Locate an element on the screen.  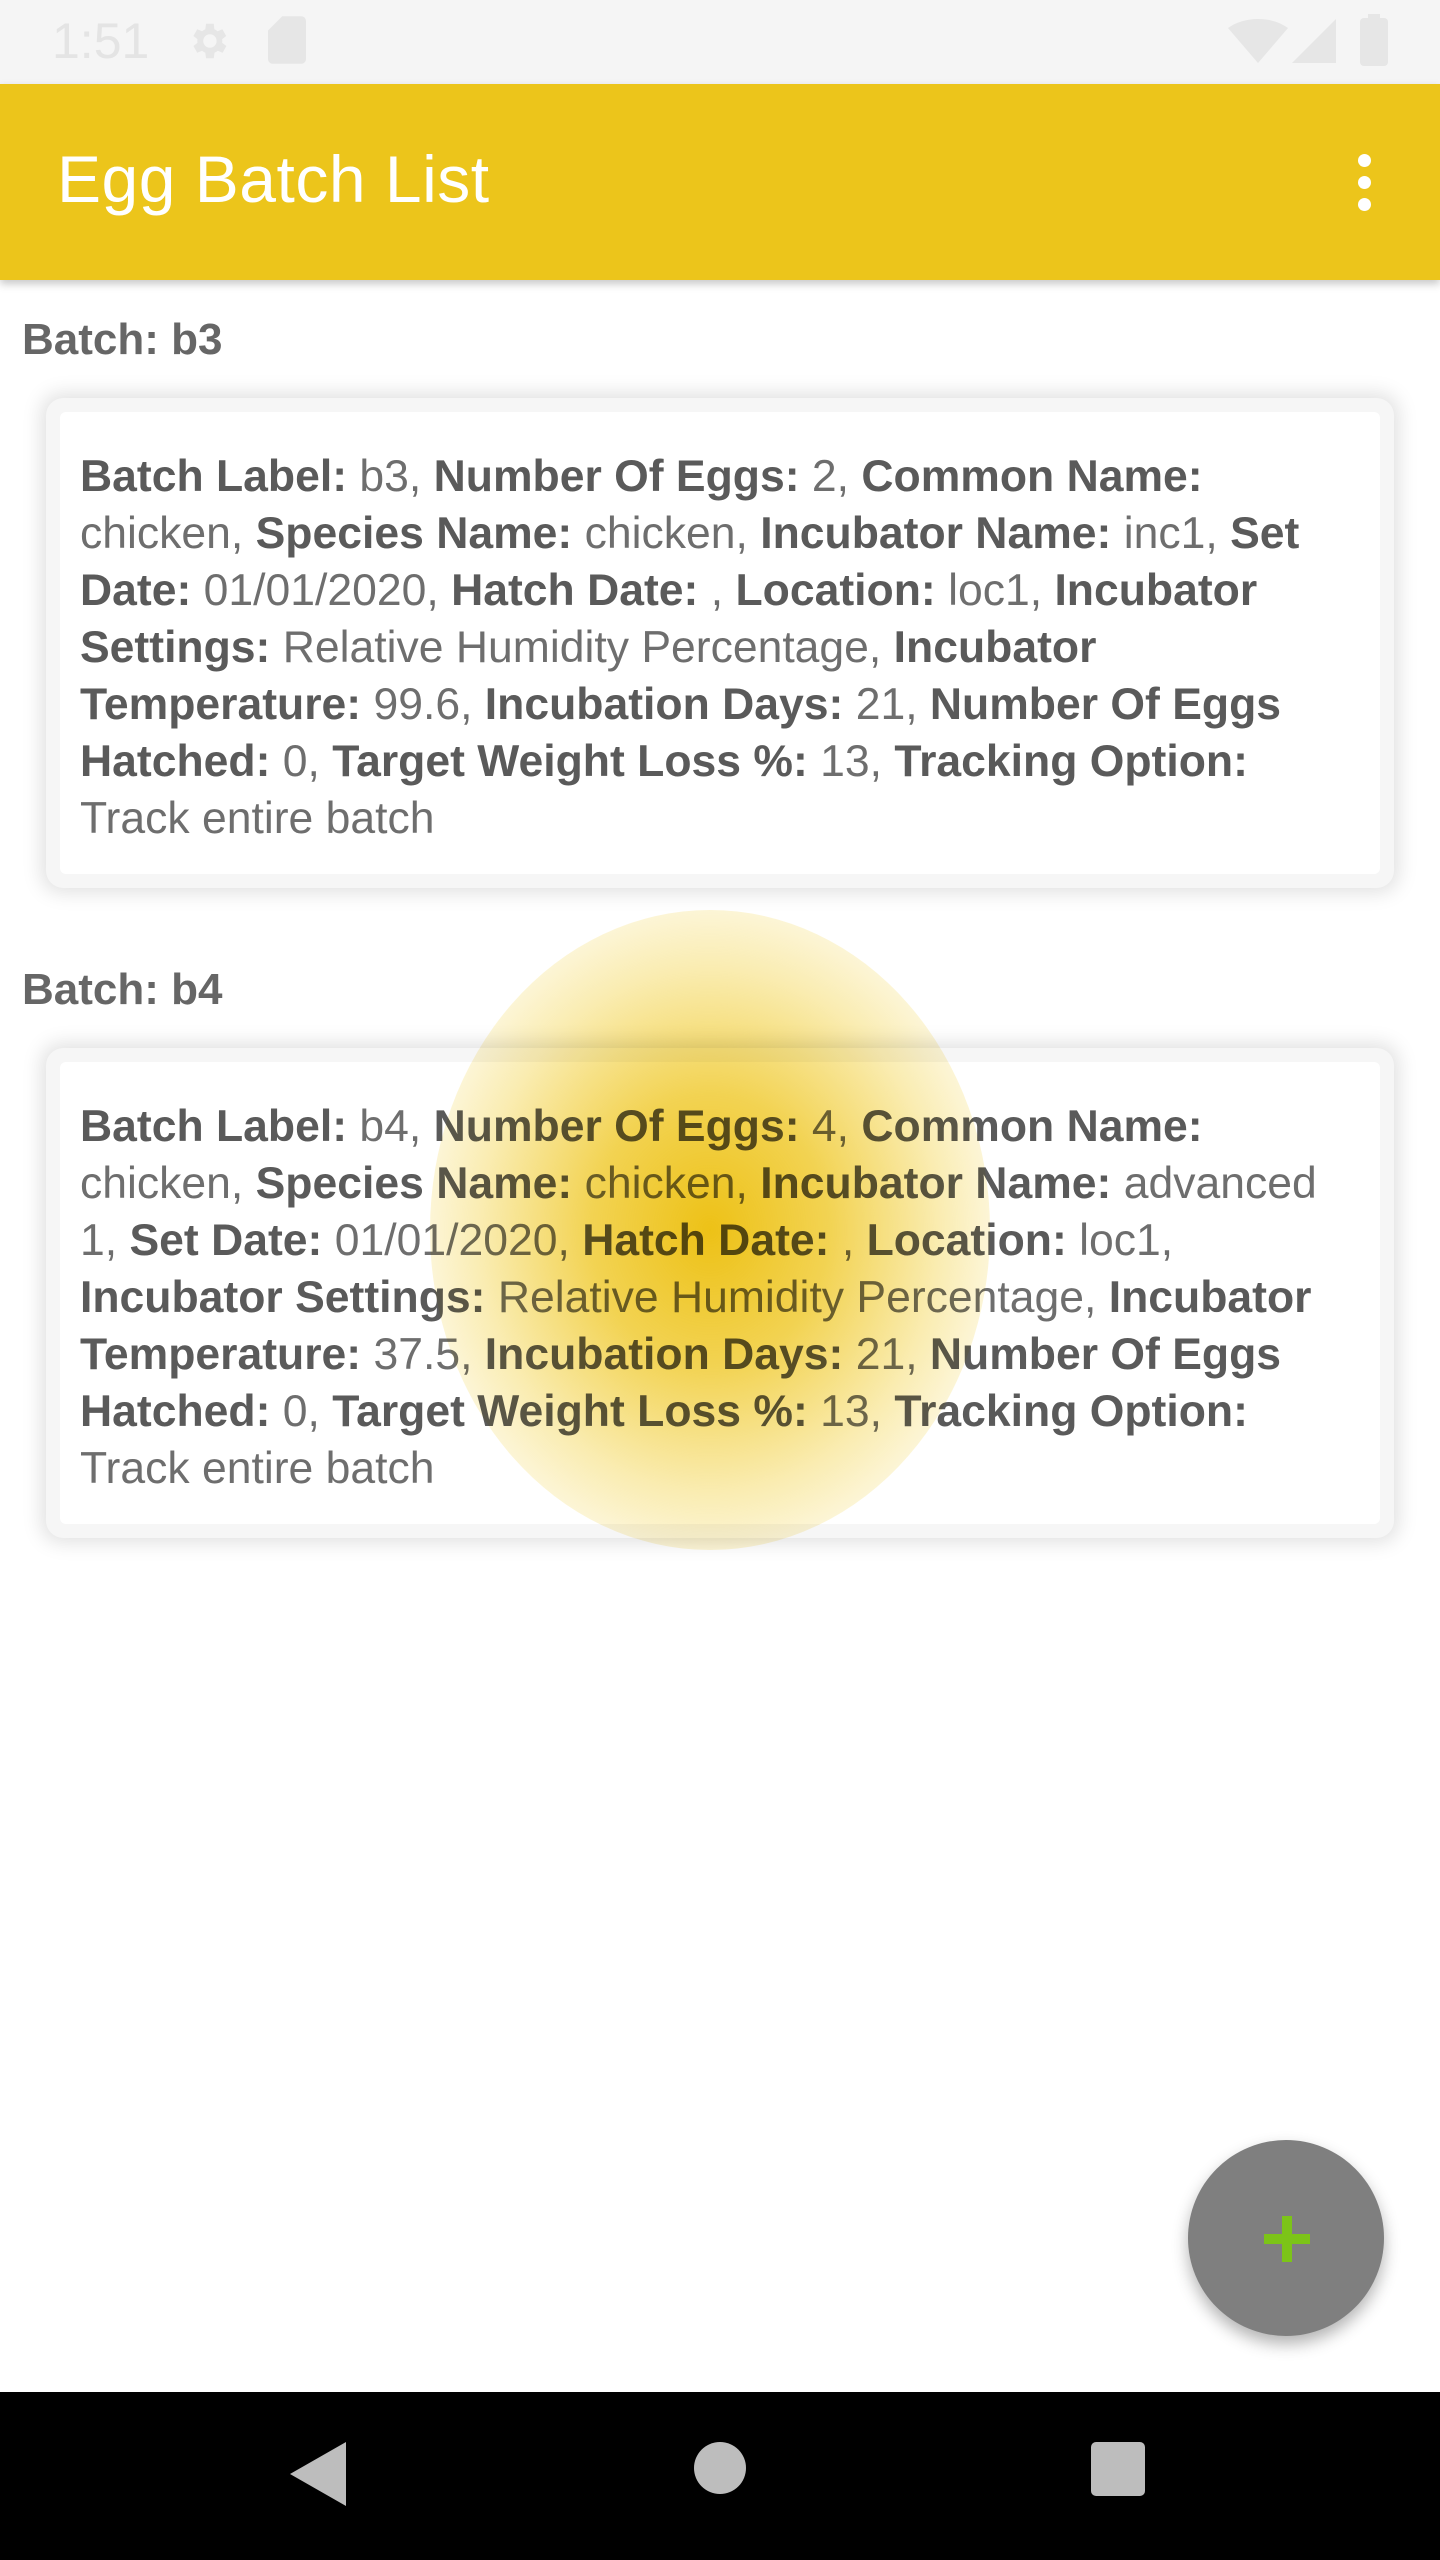
cell-signal-icon is located at coordinates (1314, 41).